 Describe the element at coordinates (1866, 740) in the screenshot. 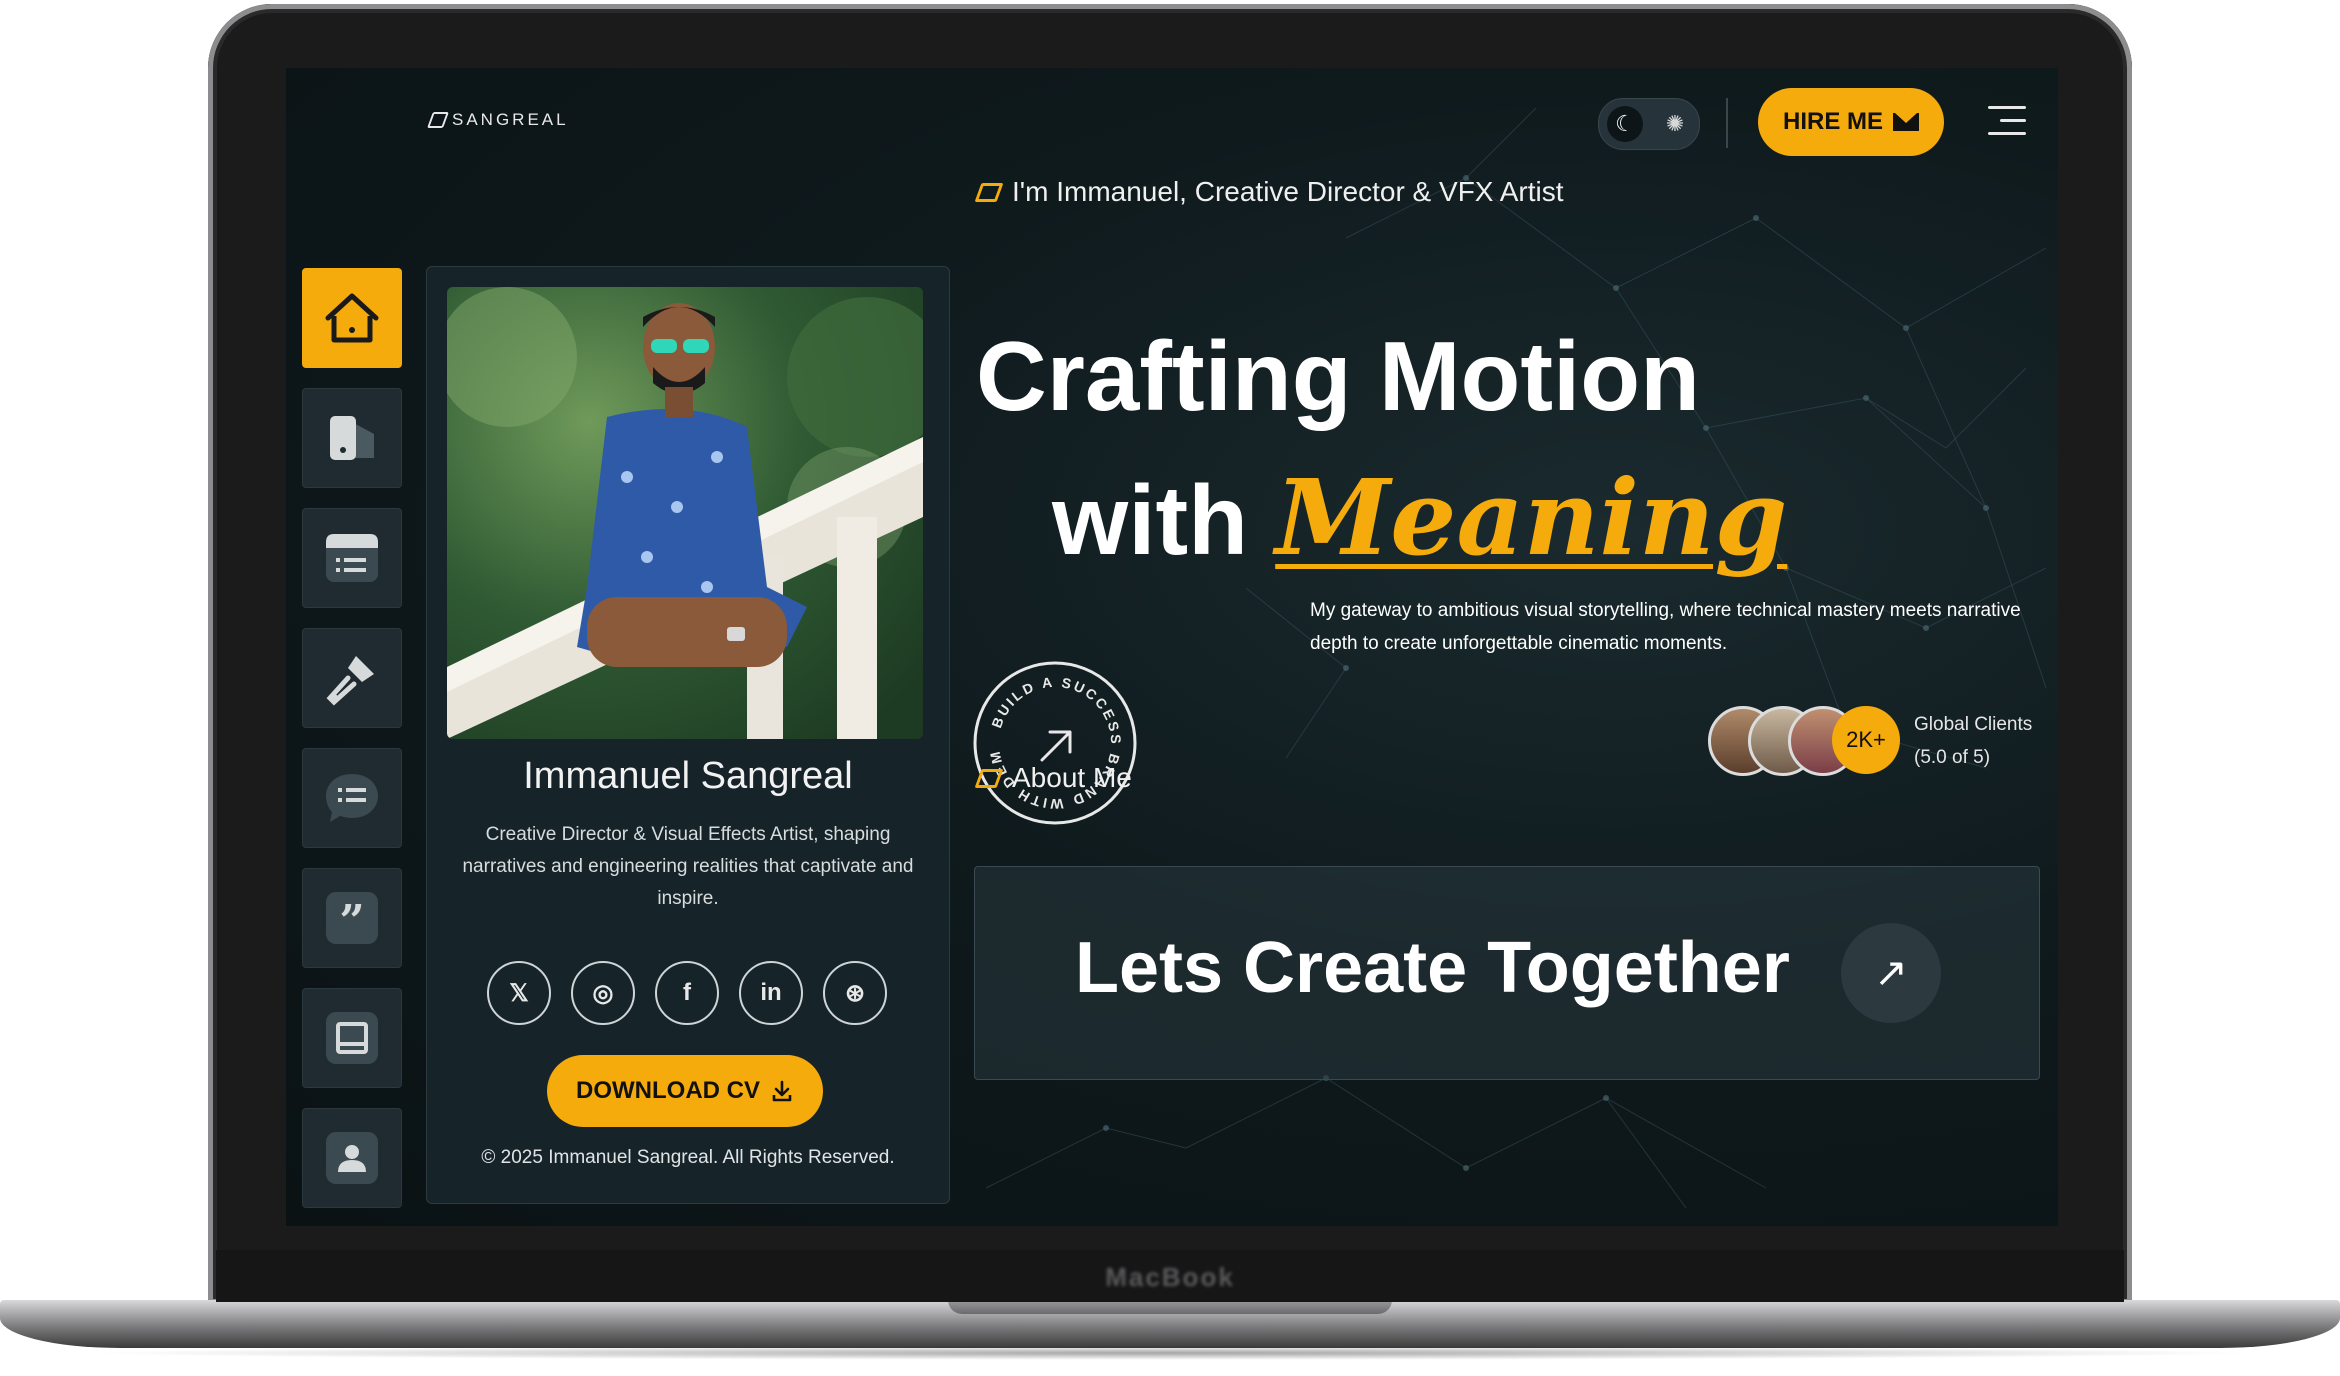

I see `clients-count: 2K+` at that location.